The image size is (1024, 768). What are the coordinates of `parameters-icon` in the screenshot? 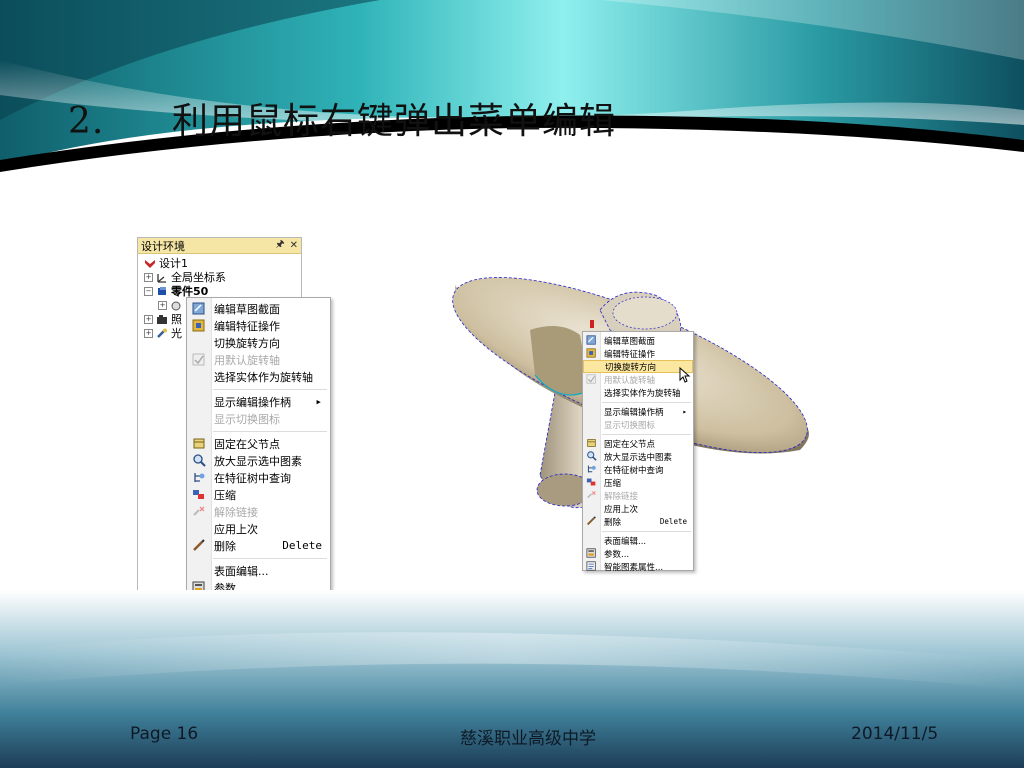 It's located at (591, 553).